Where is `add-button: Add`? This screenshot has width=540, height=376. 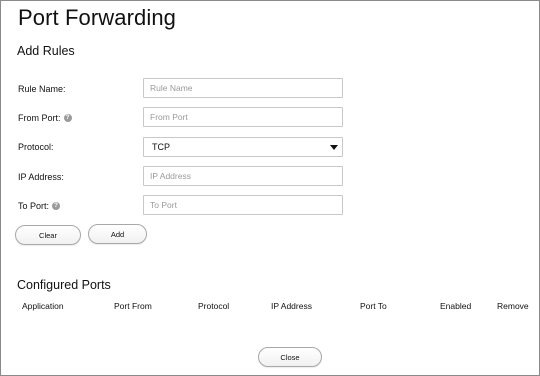
add-button: Add is located at coordinates (117, 234).